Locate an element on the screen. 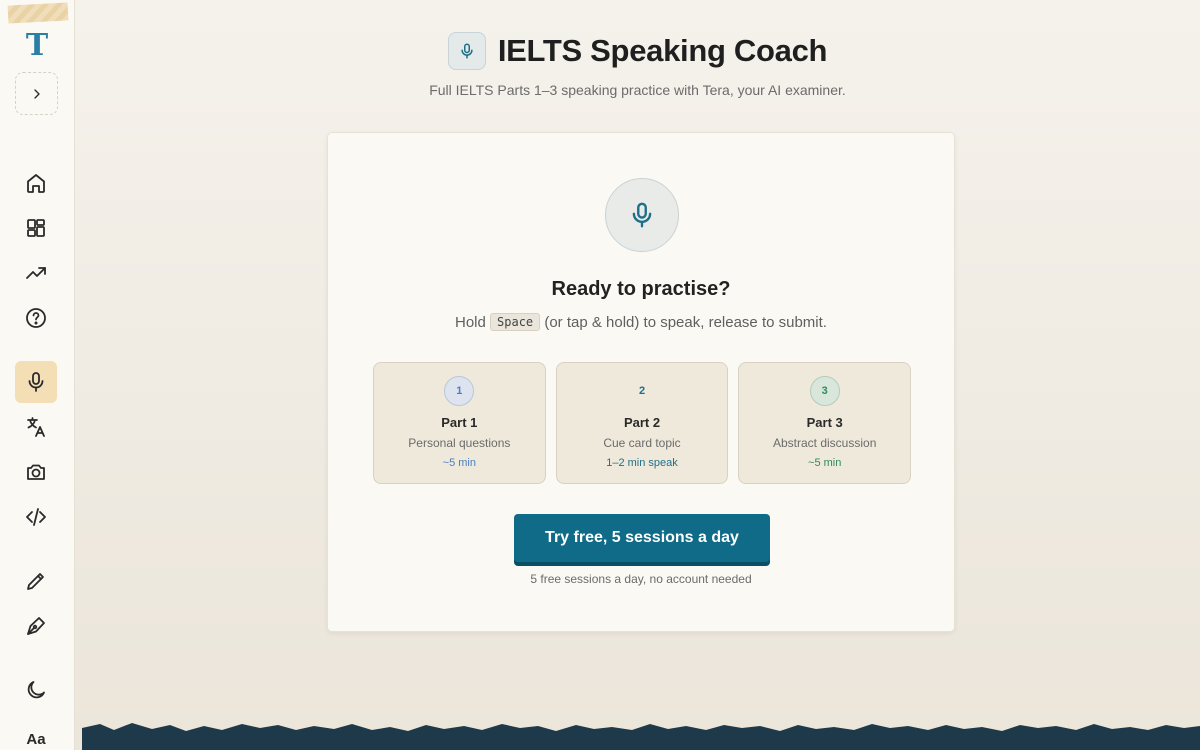  part-card-1: 1 Part 1 Personal questions ~5 min is located at coordinates (459, 423).